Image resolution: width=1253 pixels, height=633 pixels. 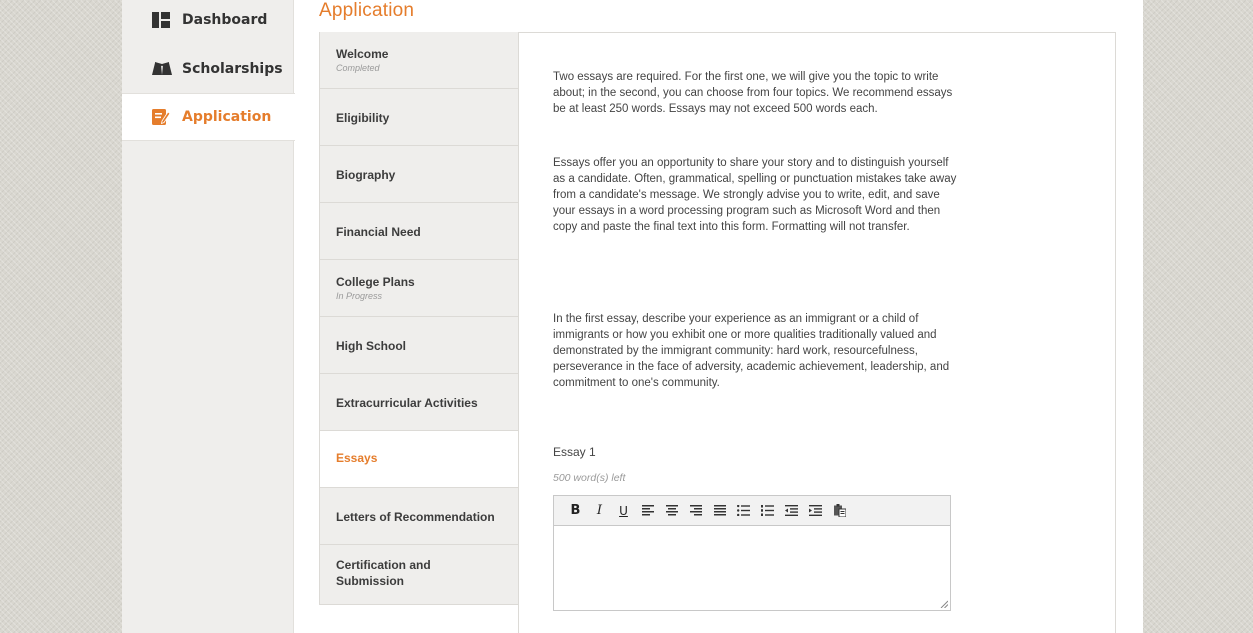 What do you see at coordinates (383, 573) in the screenshot?
I see `step-label: Certification and Submission` at bounding box center [383, 573].